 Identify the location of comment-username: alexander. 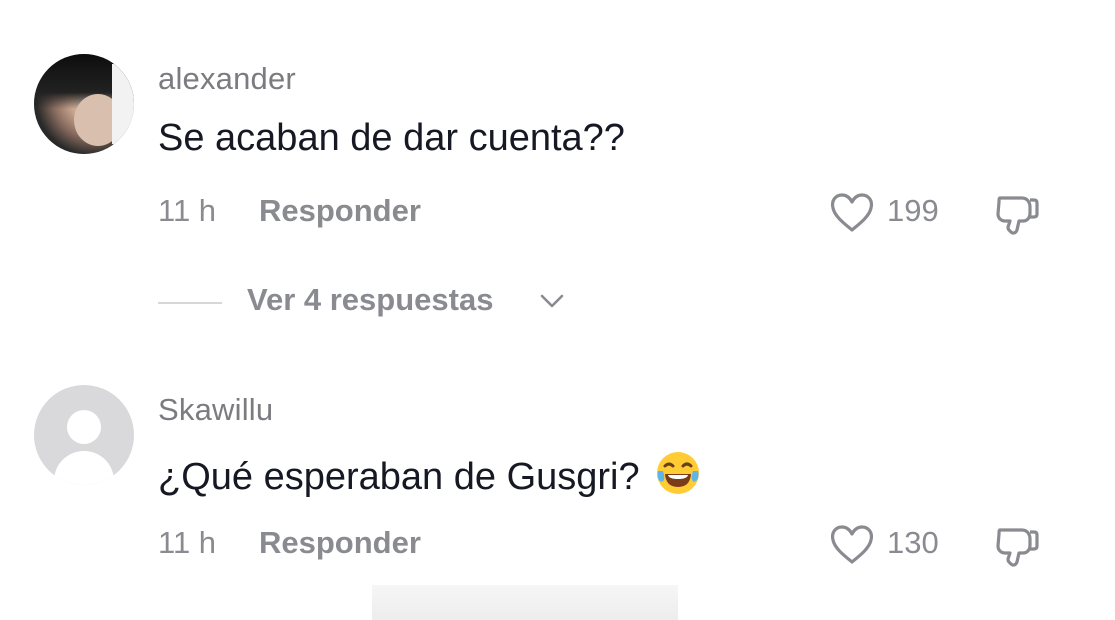
(227, 79).